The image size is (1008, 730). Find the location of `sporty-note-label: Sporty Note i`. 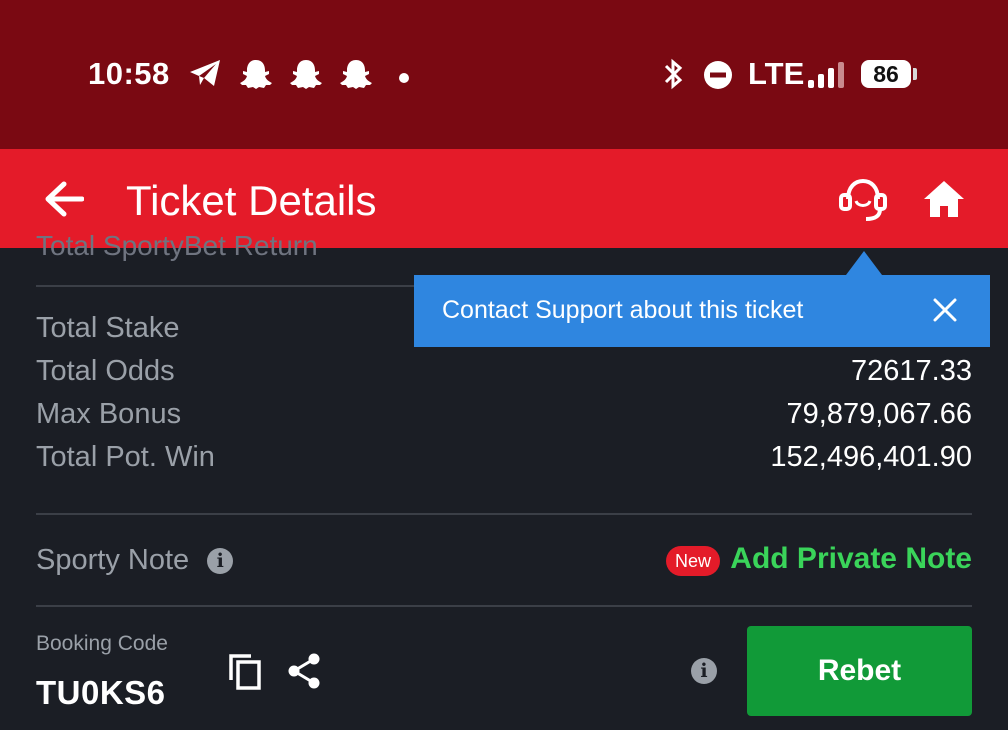

sporty-note-label: Sporty Note i is located at coordinates (135, 560).